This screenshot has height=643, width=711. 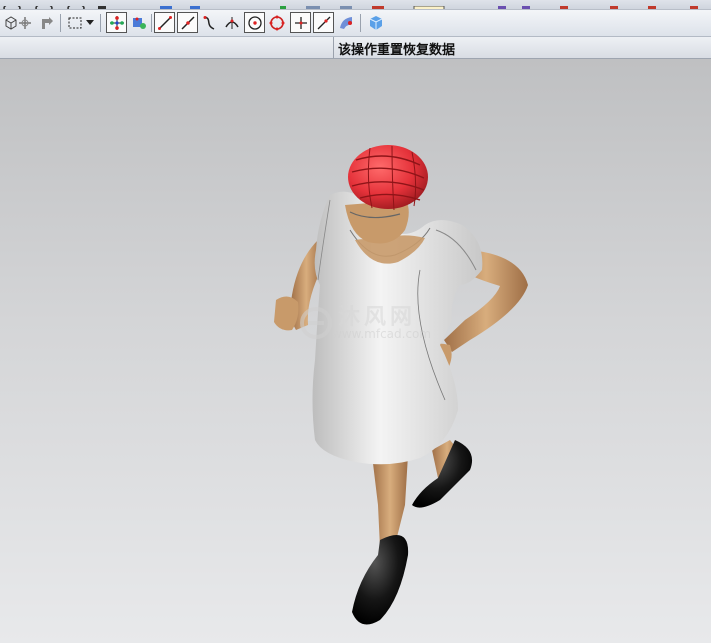 I want to click on rect-select-icon, so click(x=74, y=22).